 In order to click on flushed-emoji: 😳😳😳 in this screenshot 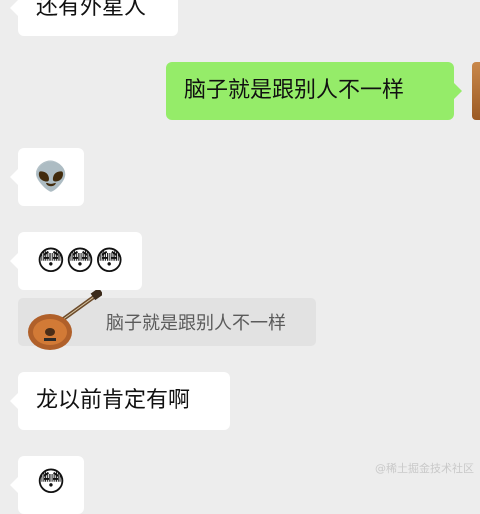, I will do `click(80, 260)`.